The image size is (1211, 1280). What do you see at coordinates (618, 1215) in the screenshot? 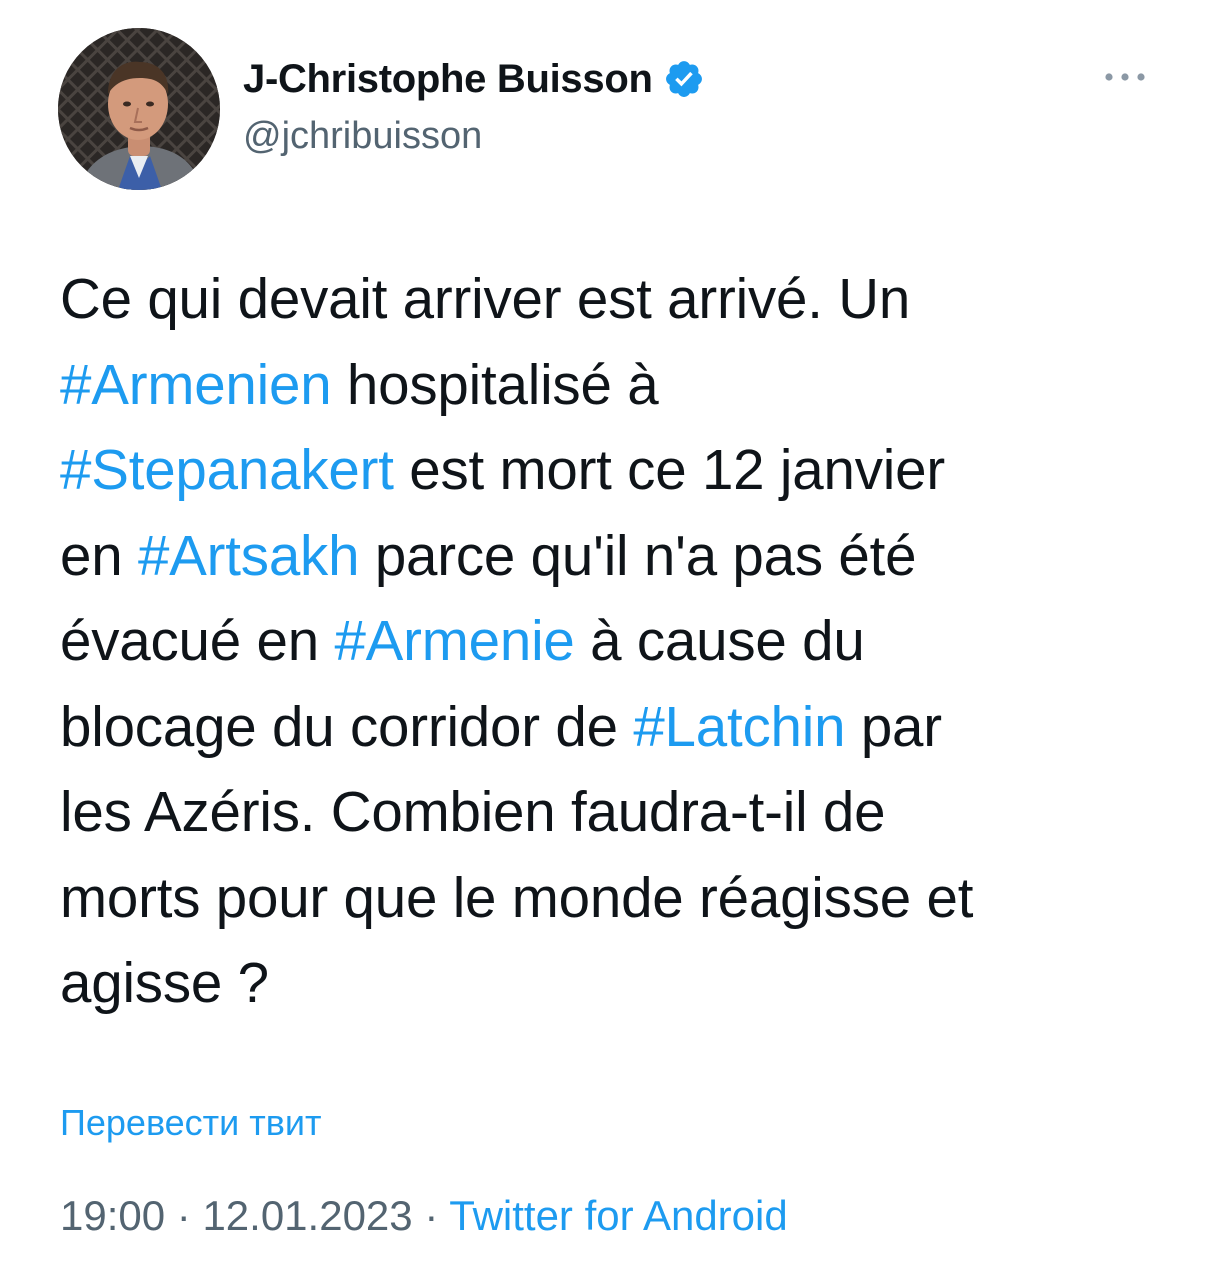
I see `tweet-source-link: Twitter for Android` at bounding box center [618, 1215].